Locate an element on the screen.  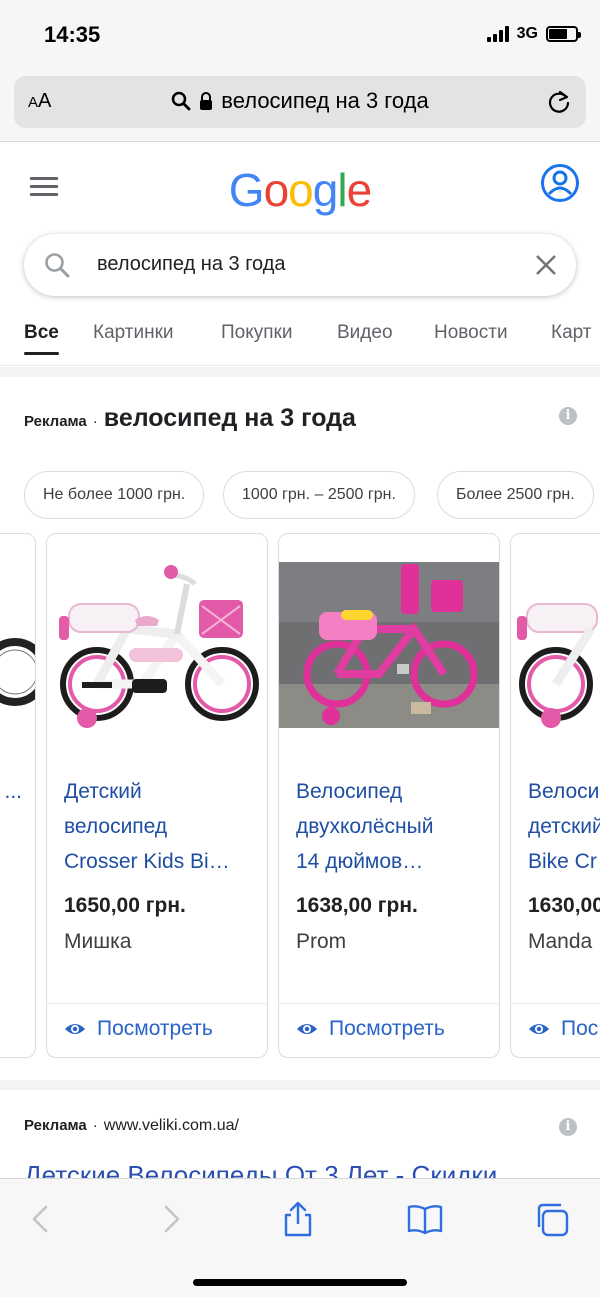
tab-shopping: Покупки is located at coordinates (256, 333).